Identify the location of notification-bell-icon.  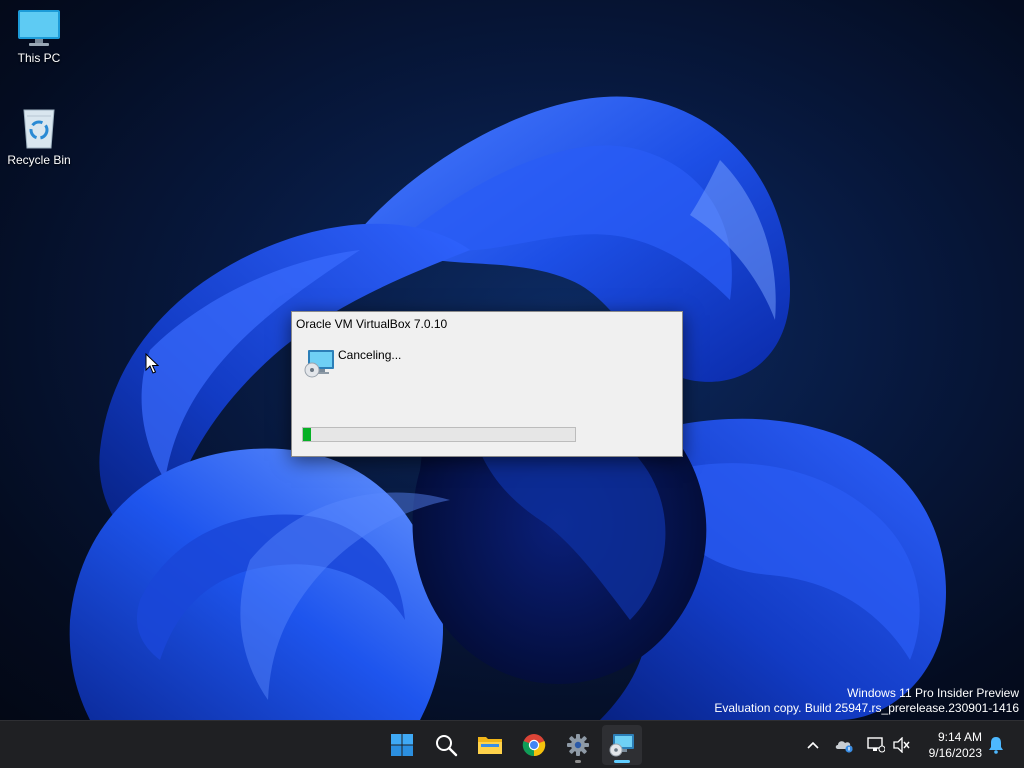
(996, 745).